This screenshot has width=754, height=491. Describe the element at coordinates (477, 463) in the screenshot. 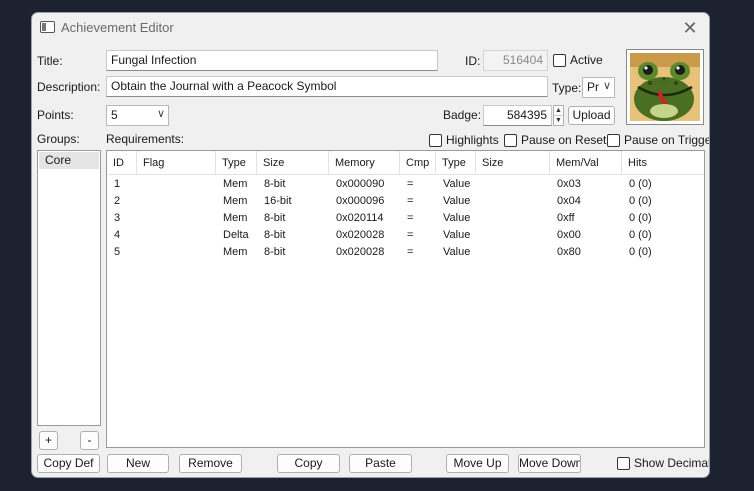

I see `move-up-button: Move Up` at that location.